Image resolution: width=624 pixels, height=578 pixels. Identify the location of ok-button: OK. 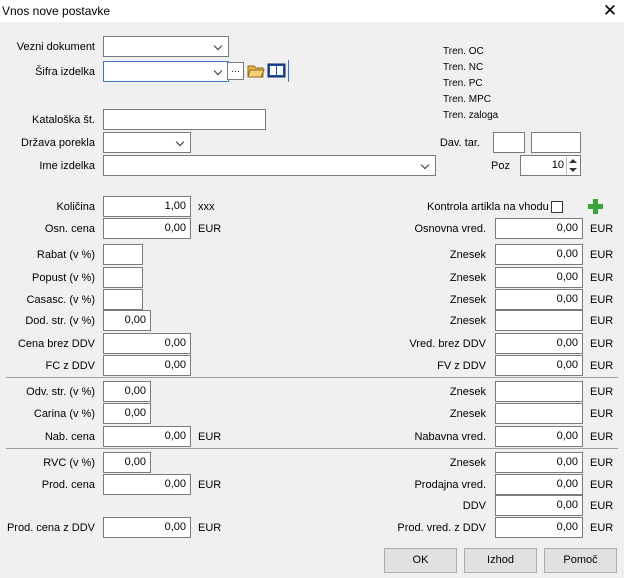
(420, 560).